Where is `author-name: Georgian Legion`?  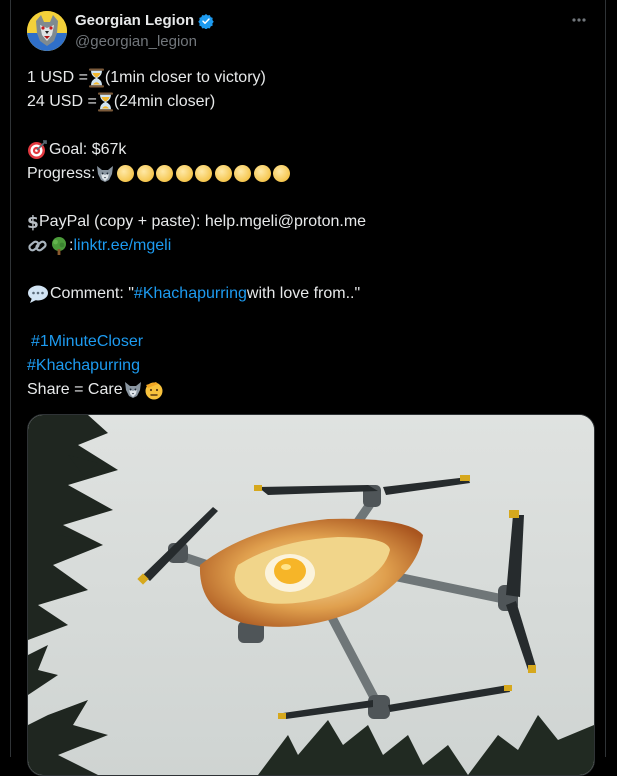 author-name: Georgian Legion is located at coordinates (144, 20).